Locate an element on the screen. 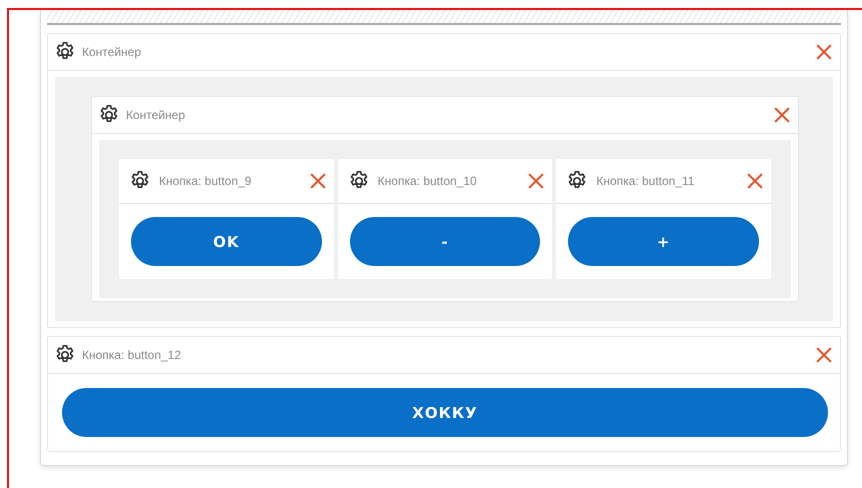  pill-button: OK is located at coordinates (226, 241).